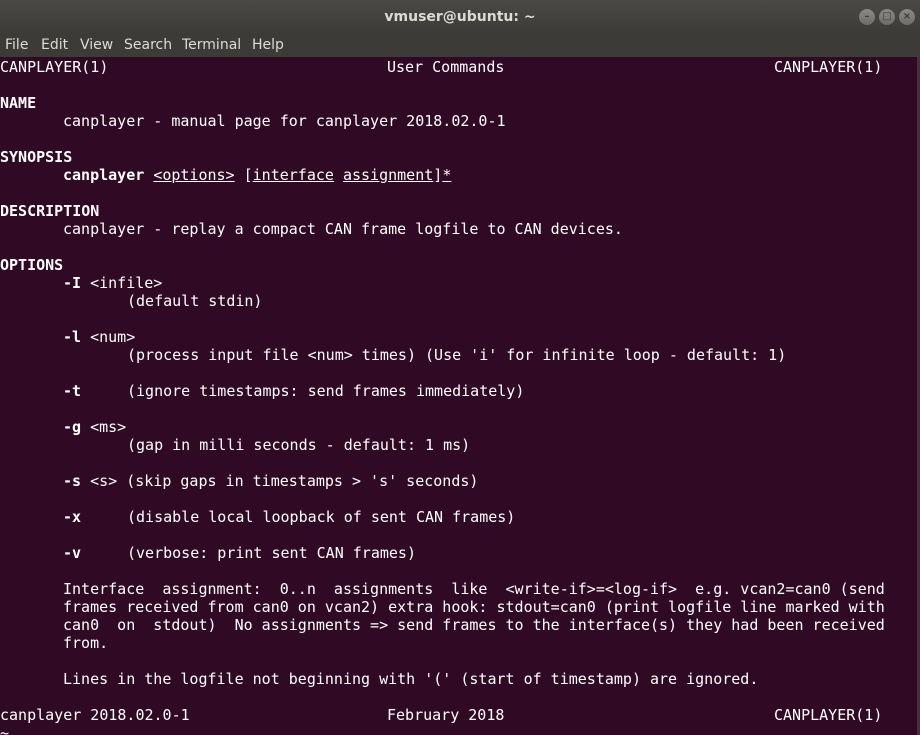  What do you see at coordinates (72, 283) in the screenshot?
I see `option-I-flag: -I` at bounding box center [72, 283].